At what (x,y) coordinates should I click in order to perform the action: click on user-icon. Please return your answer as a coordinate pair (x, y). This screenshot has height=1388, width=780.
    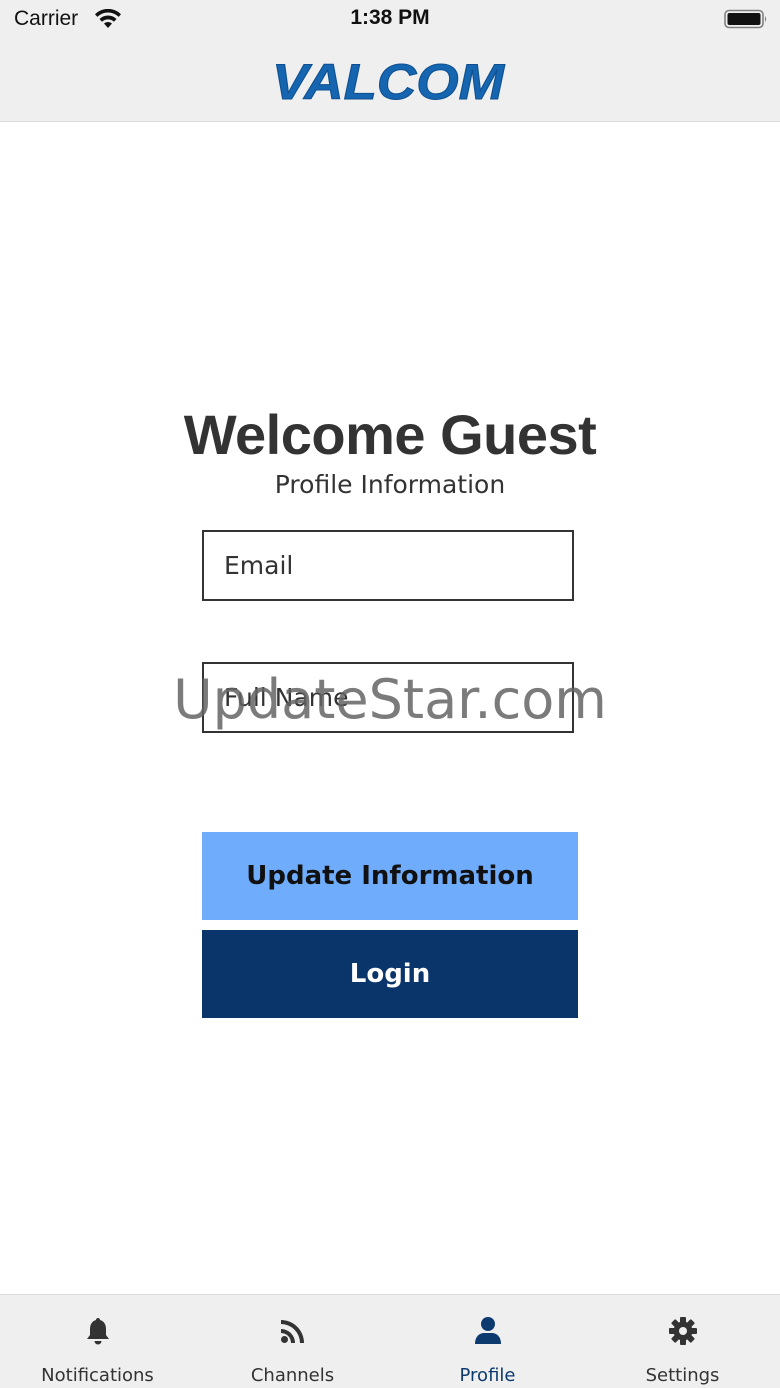
    Looking at the image, I should click on (488, 1331).